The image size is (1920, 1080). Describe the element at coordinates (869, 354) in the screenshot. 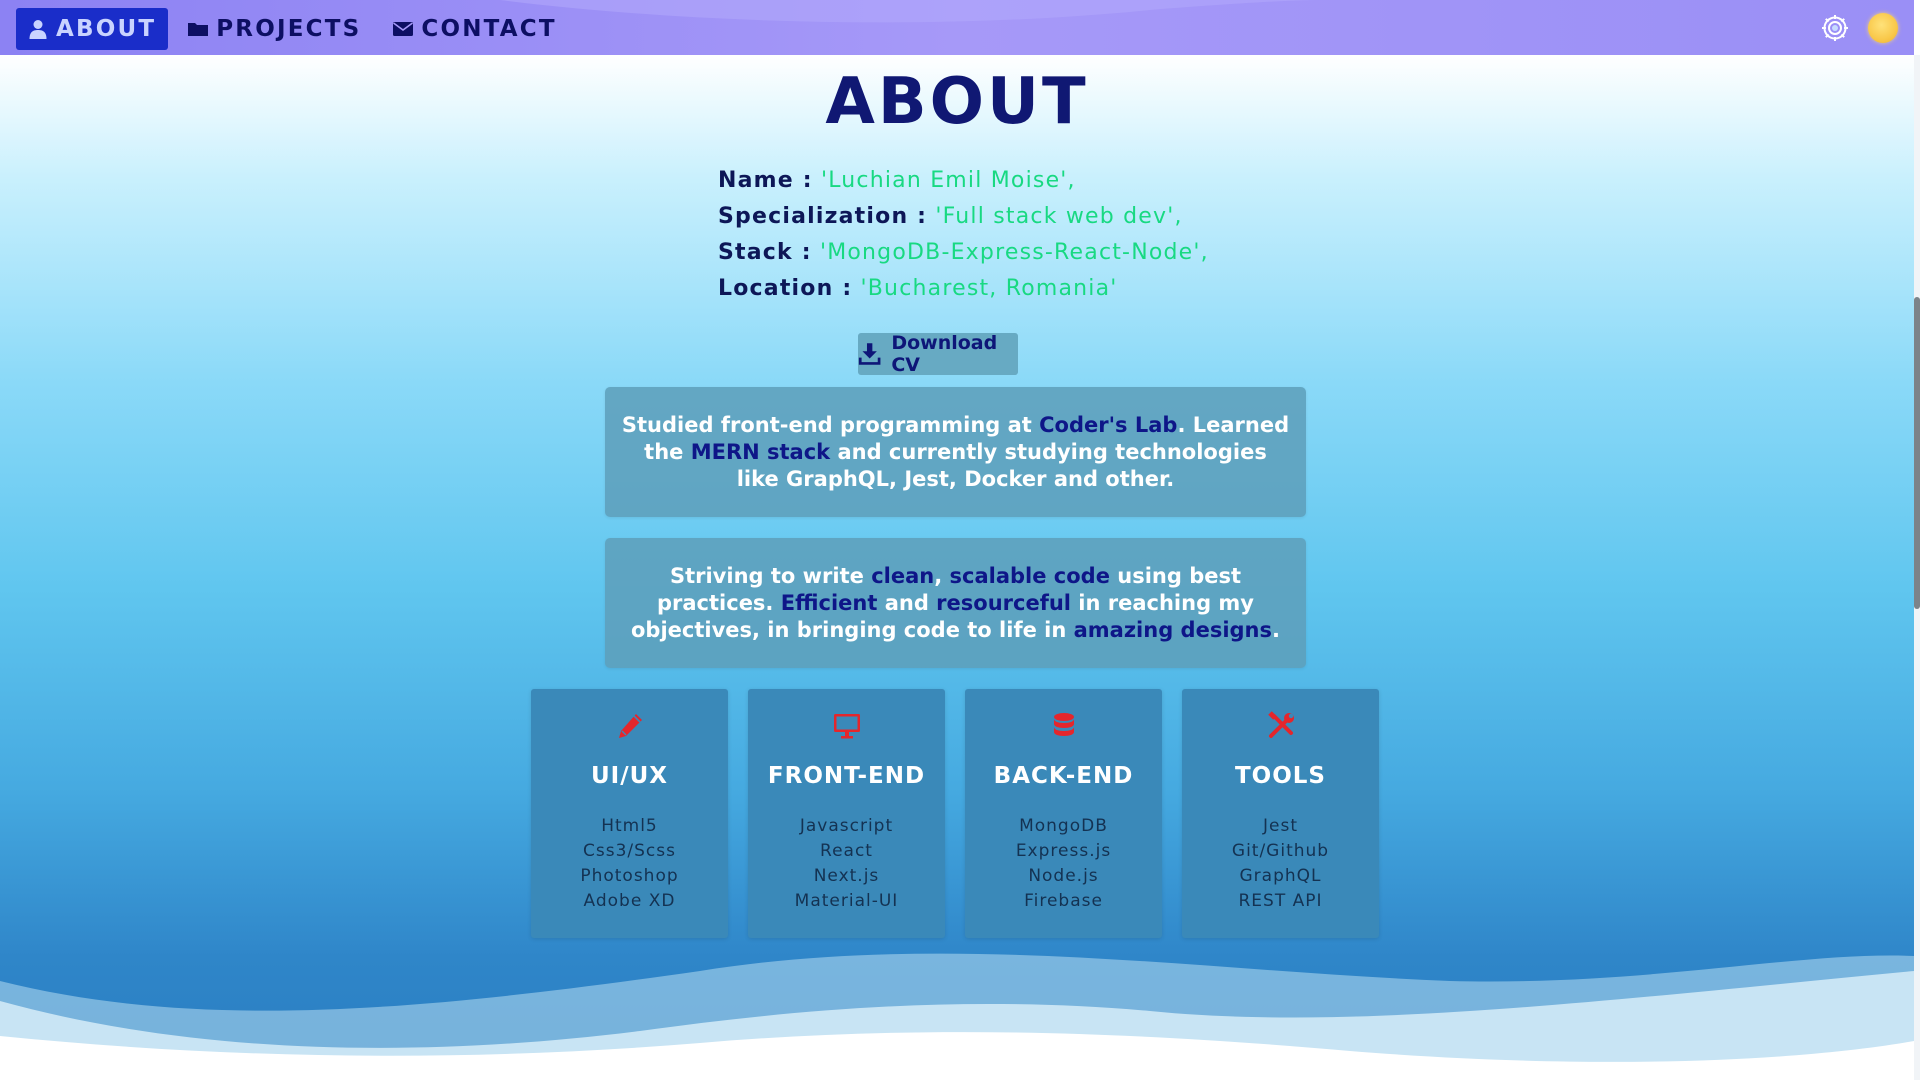

I see `download-icon` at that location.